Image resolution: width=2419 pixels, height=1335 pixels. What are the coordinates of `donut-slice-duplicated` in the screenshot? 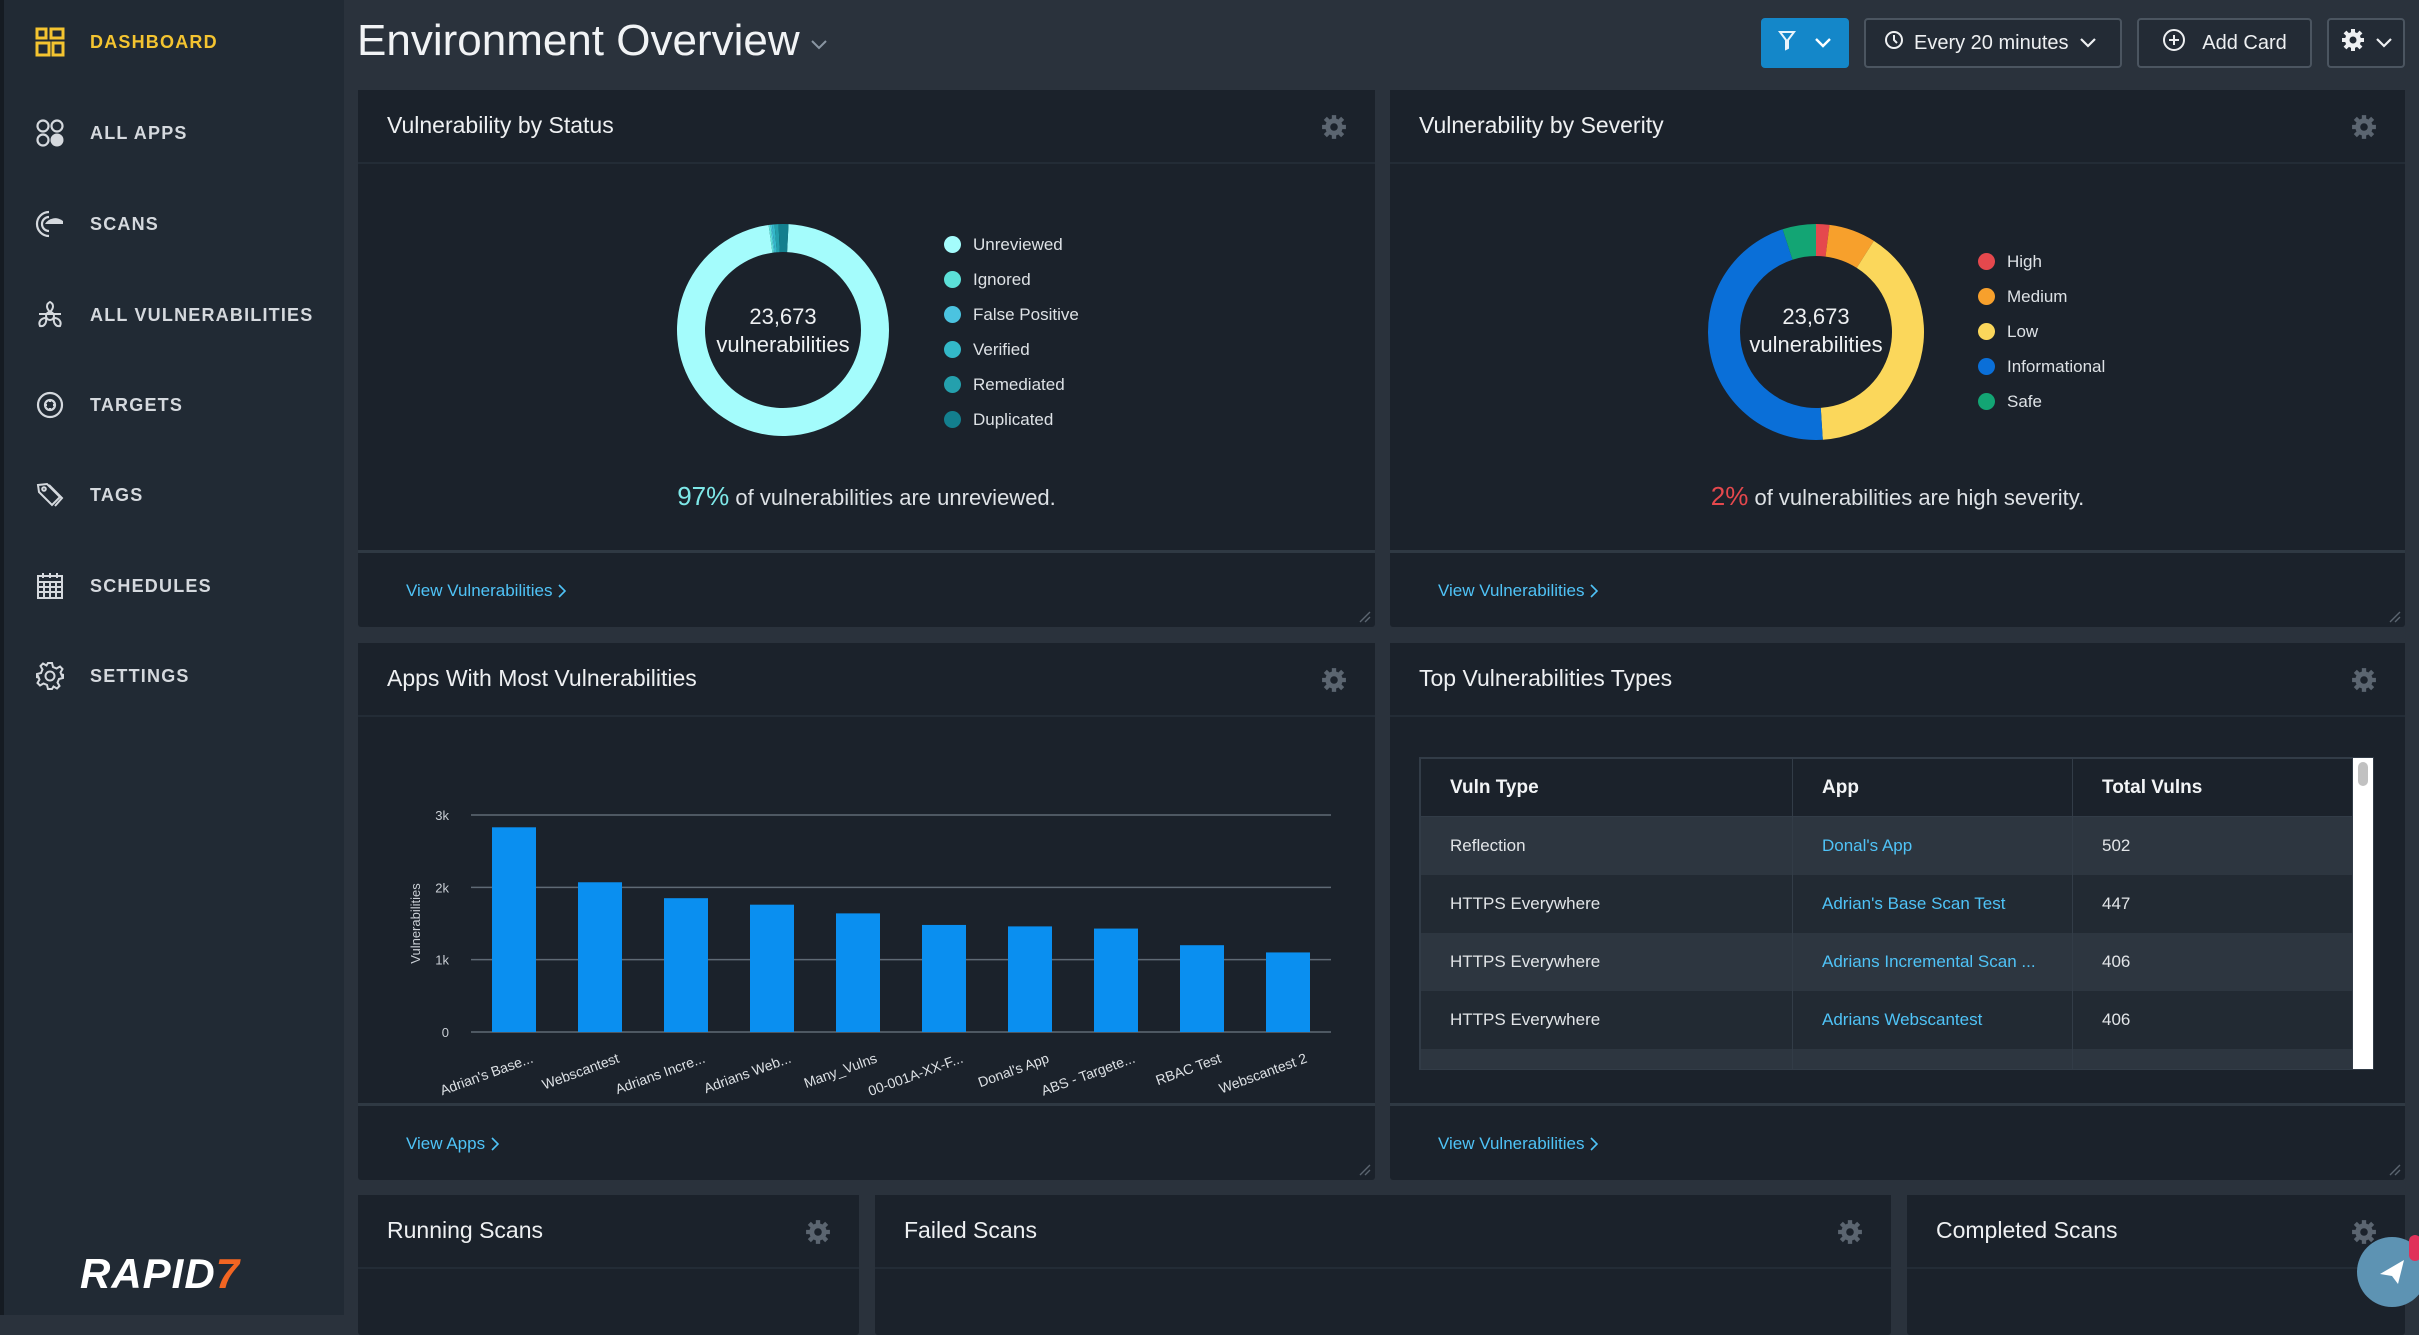 It's located at (784, 238).